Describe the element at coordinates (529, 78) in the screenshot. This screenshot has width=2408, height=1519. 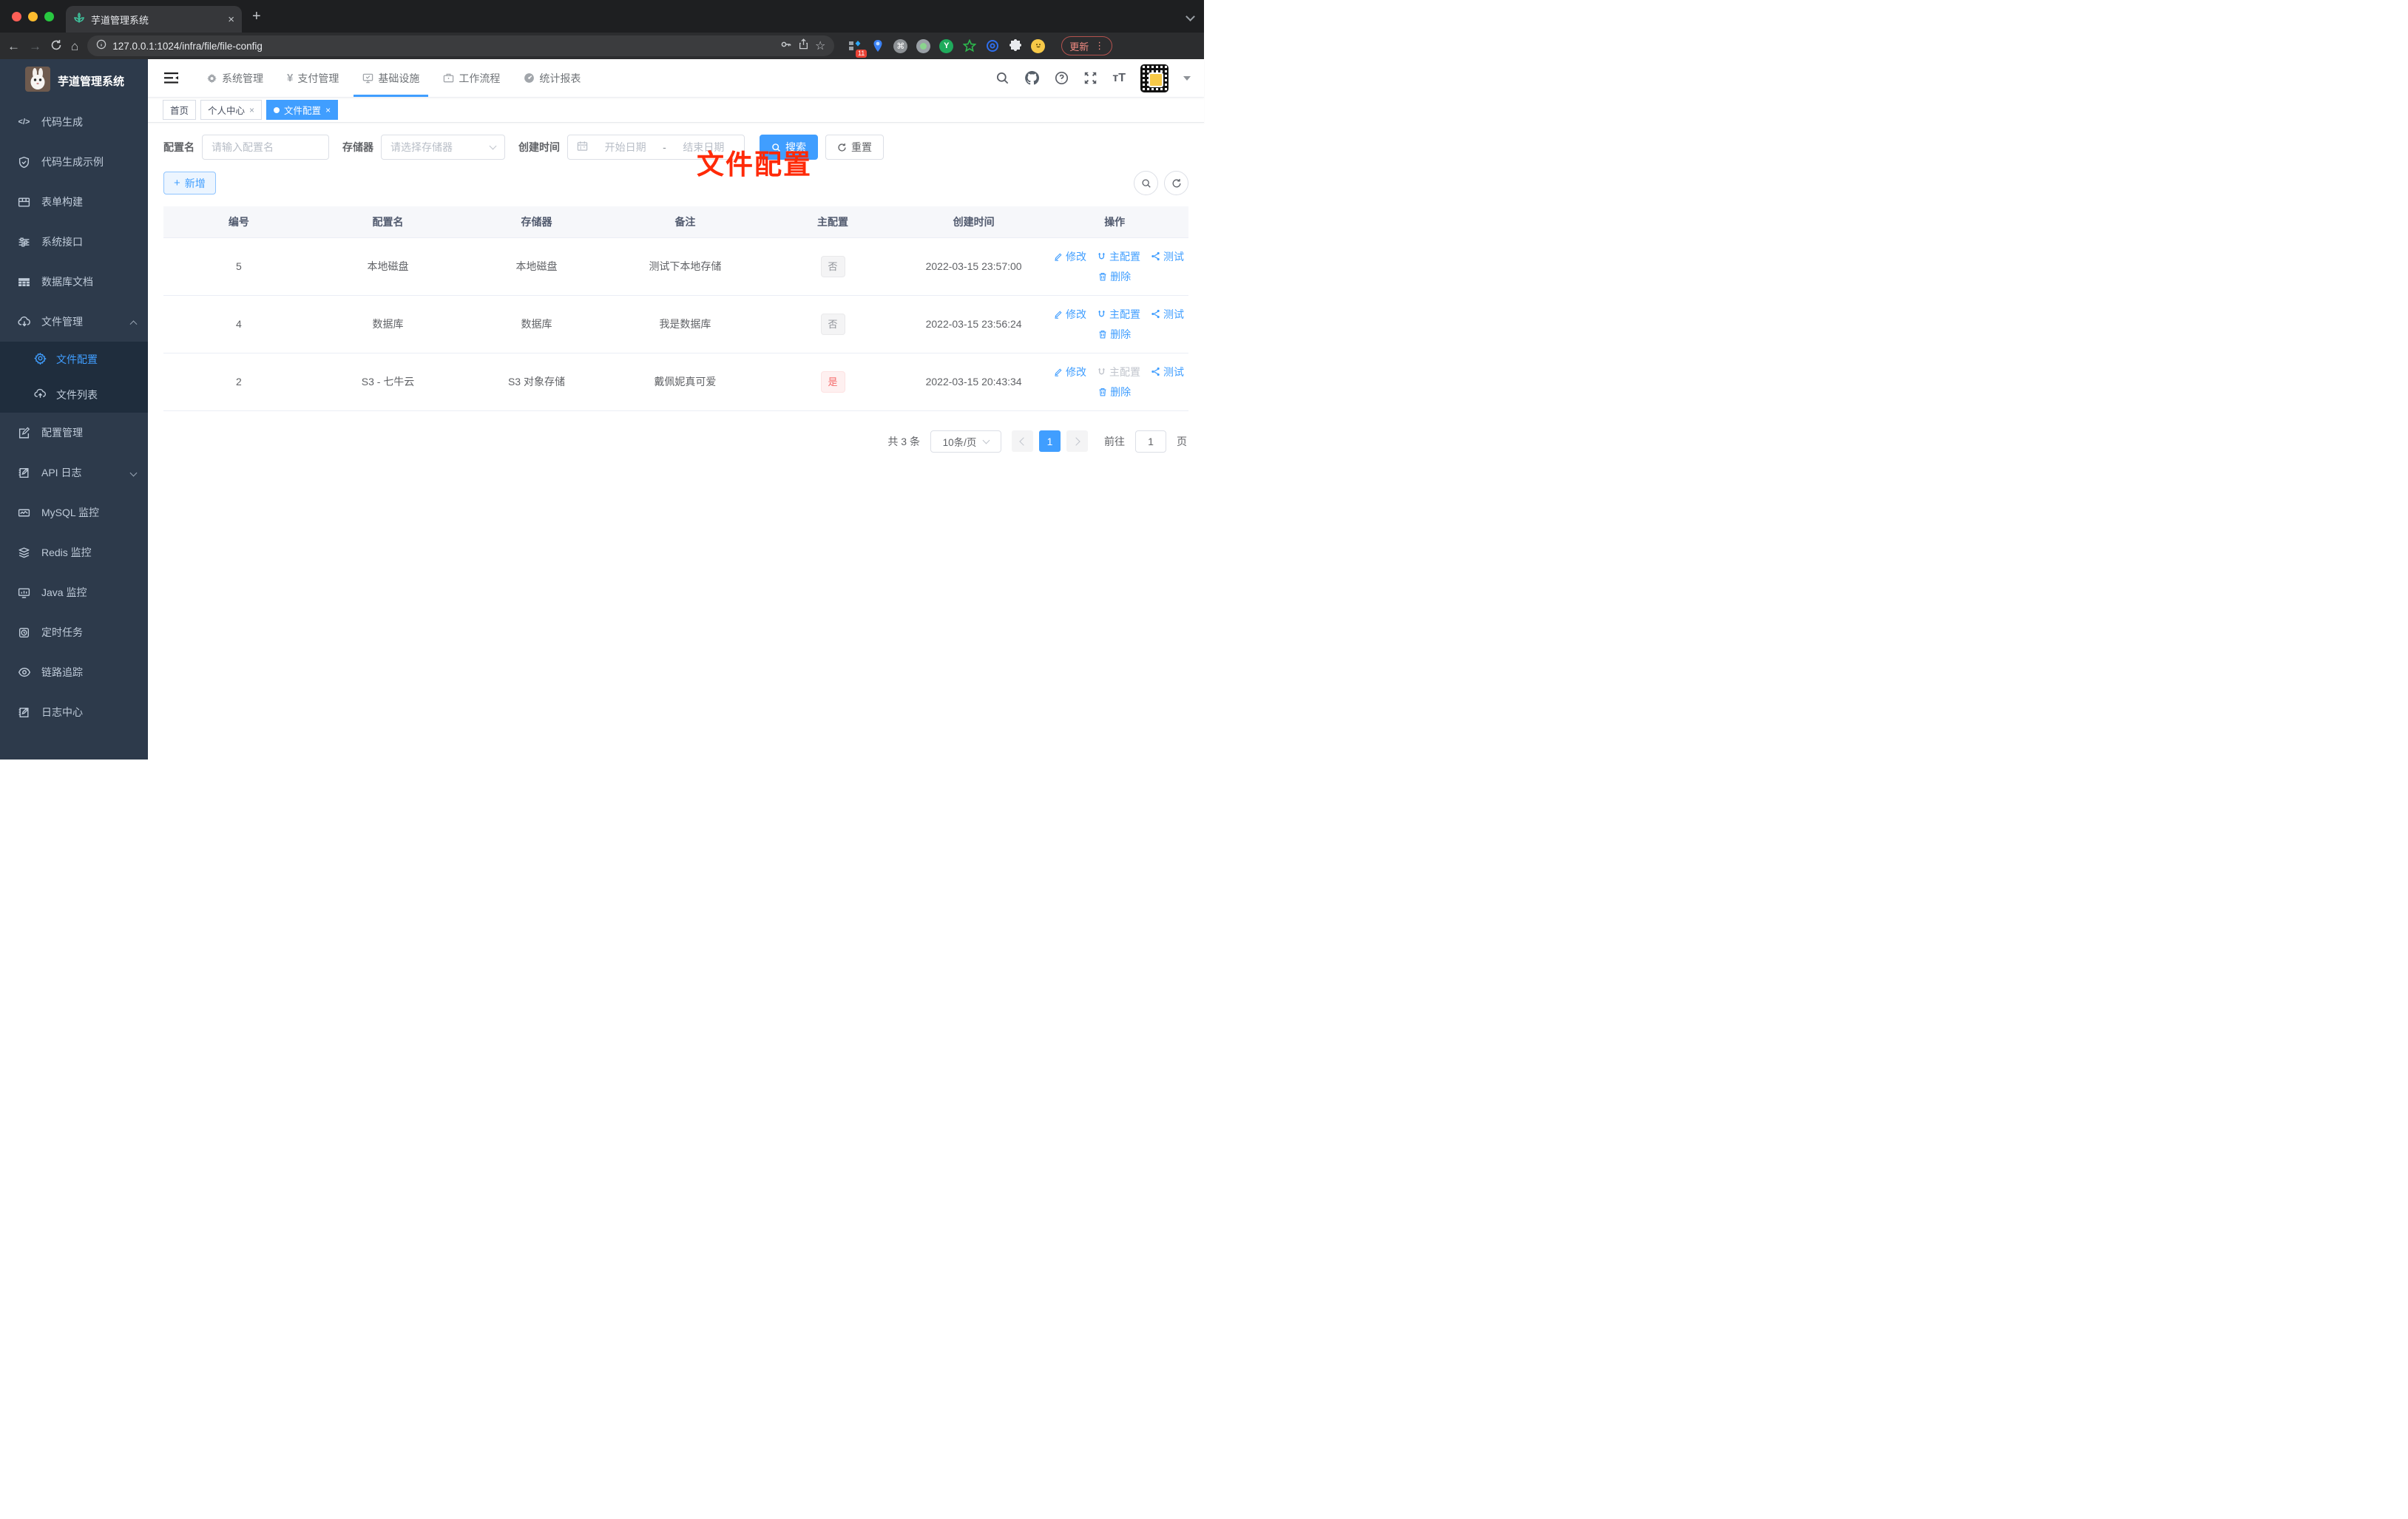
I see `gauge-icon` at that location.